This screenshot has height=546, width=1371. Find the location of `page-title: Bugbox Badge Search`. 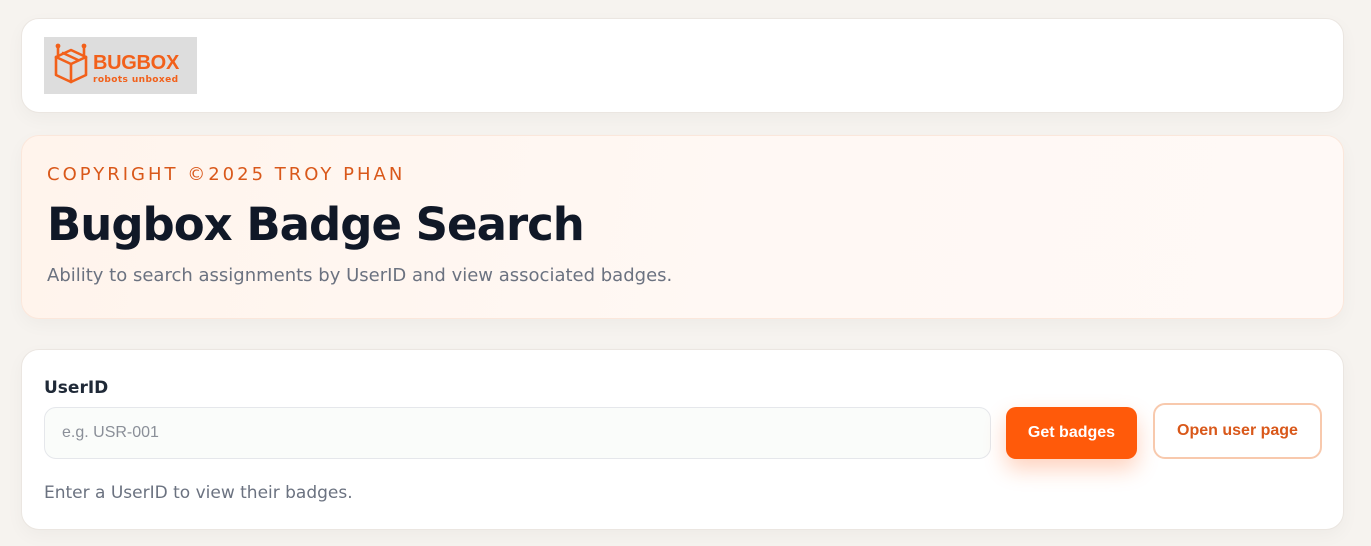

page-title: Bugbox Badge Search is located at coordinates (316, 224).